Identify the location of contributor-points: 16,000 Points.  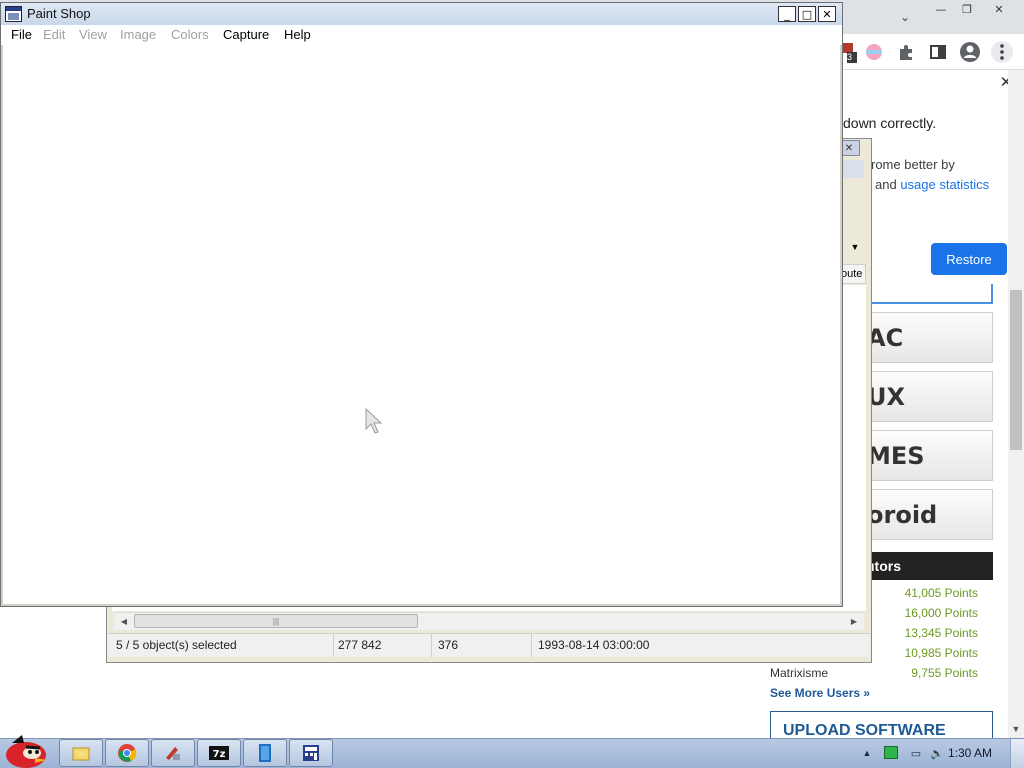
(941, 613).